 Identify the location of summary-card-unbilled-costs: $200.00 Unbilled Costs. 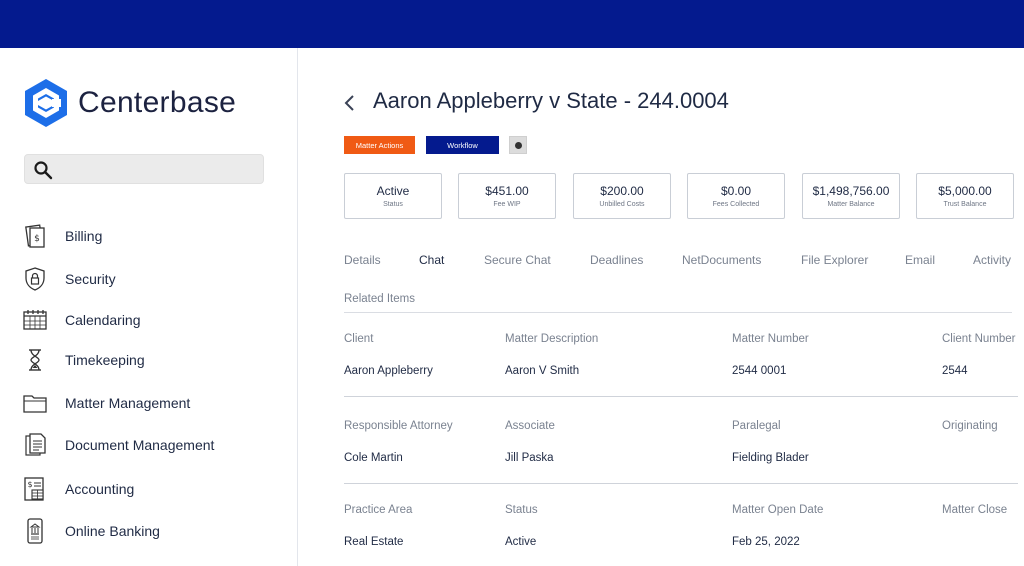
(622, 196).